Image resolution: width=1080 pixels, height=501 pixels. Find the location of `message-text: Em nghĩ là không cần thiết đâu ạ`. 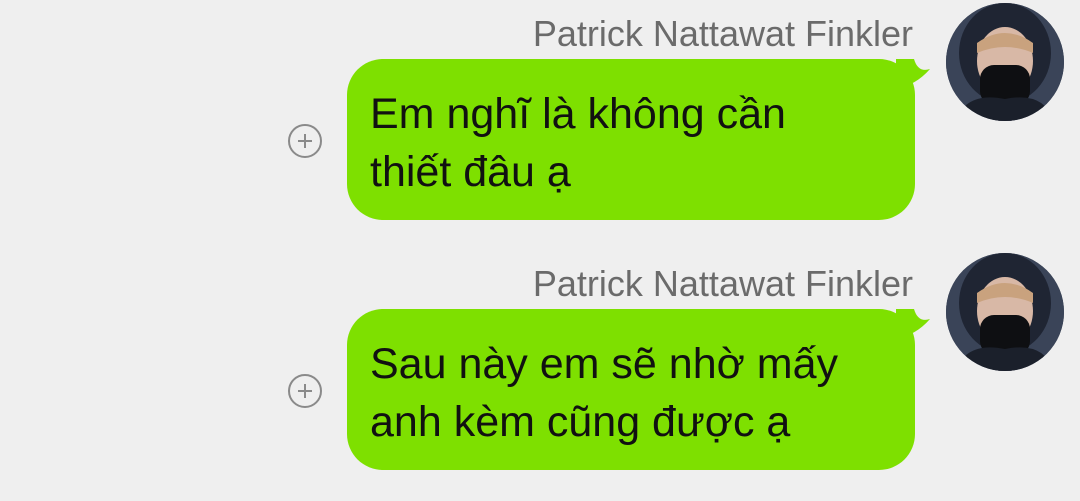

message-text: Em nghĩ là không cần thiết đâu ạ is located at coordinates (578, 143).